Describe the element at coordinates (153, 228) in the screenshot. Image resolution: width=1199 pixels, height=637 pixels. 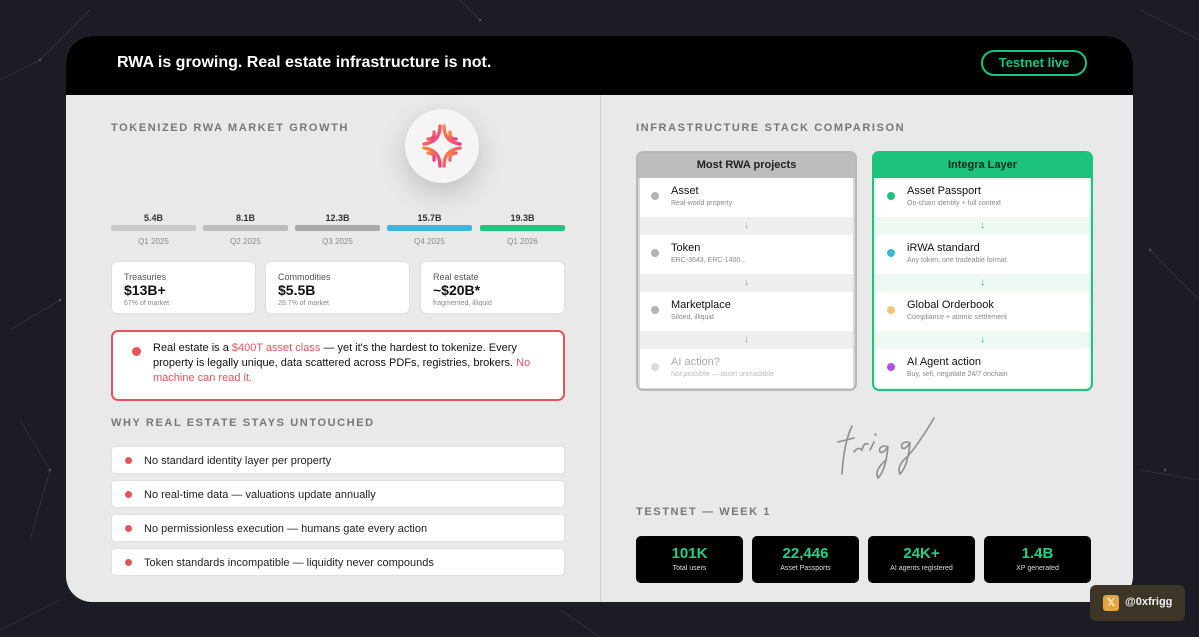
I see `bar-q1-2025` at that location.